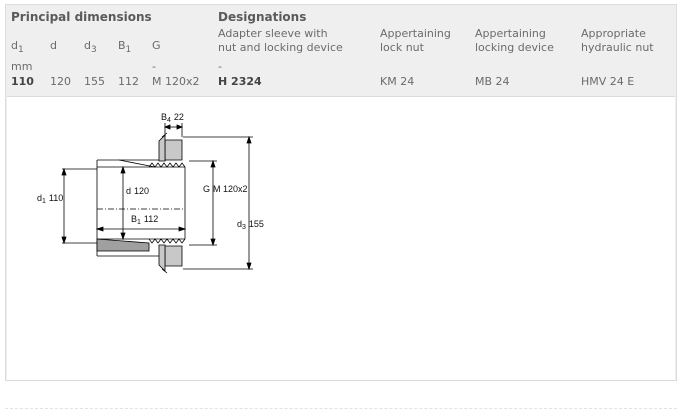 The image size is (687, 417). Describe the element at coordinates (94, 81) in the screenshot. I see `row-d3-value: 155` at that location.